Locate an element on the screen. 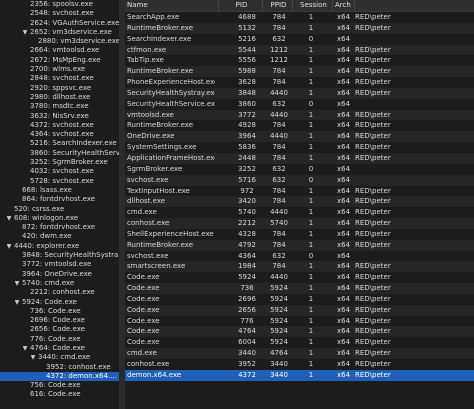  table-row: Code.exe 776 5924 1 x64 RED\peter is located at coordinates (299, 321).